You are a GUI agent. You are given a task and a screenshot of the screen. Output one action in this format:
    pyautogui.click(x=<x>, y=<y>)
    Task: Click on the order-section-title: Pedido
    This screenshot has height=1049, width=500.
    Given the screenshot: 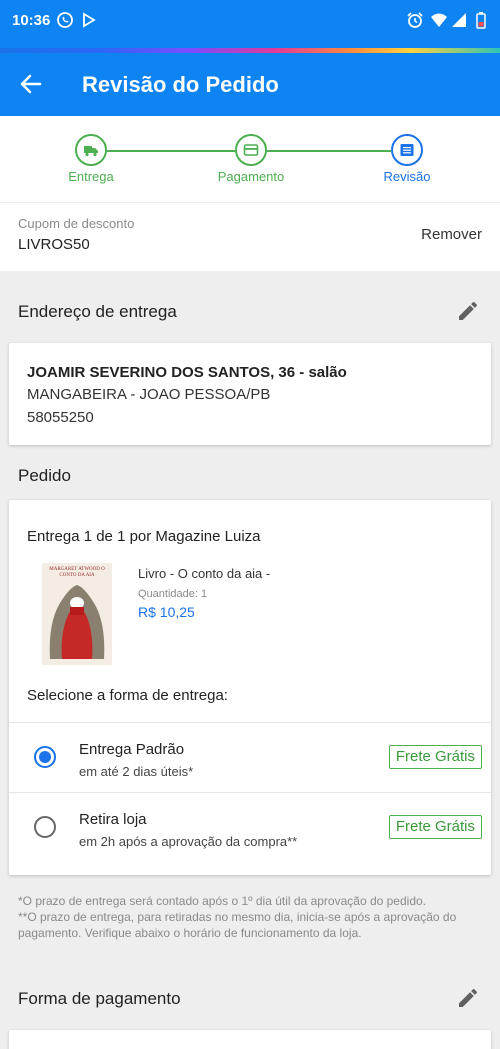 What is the action you would take?
    pyautogui.click(x=44, y=475)
    